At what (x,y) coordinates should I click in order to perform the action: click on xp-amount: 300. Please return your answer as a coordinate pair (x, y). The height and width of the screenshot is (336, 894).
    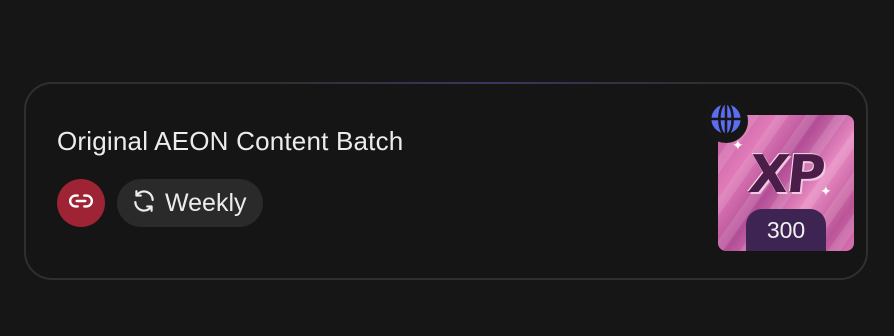
    Looking at the image, I should click on (786, 229).